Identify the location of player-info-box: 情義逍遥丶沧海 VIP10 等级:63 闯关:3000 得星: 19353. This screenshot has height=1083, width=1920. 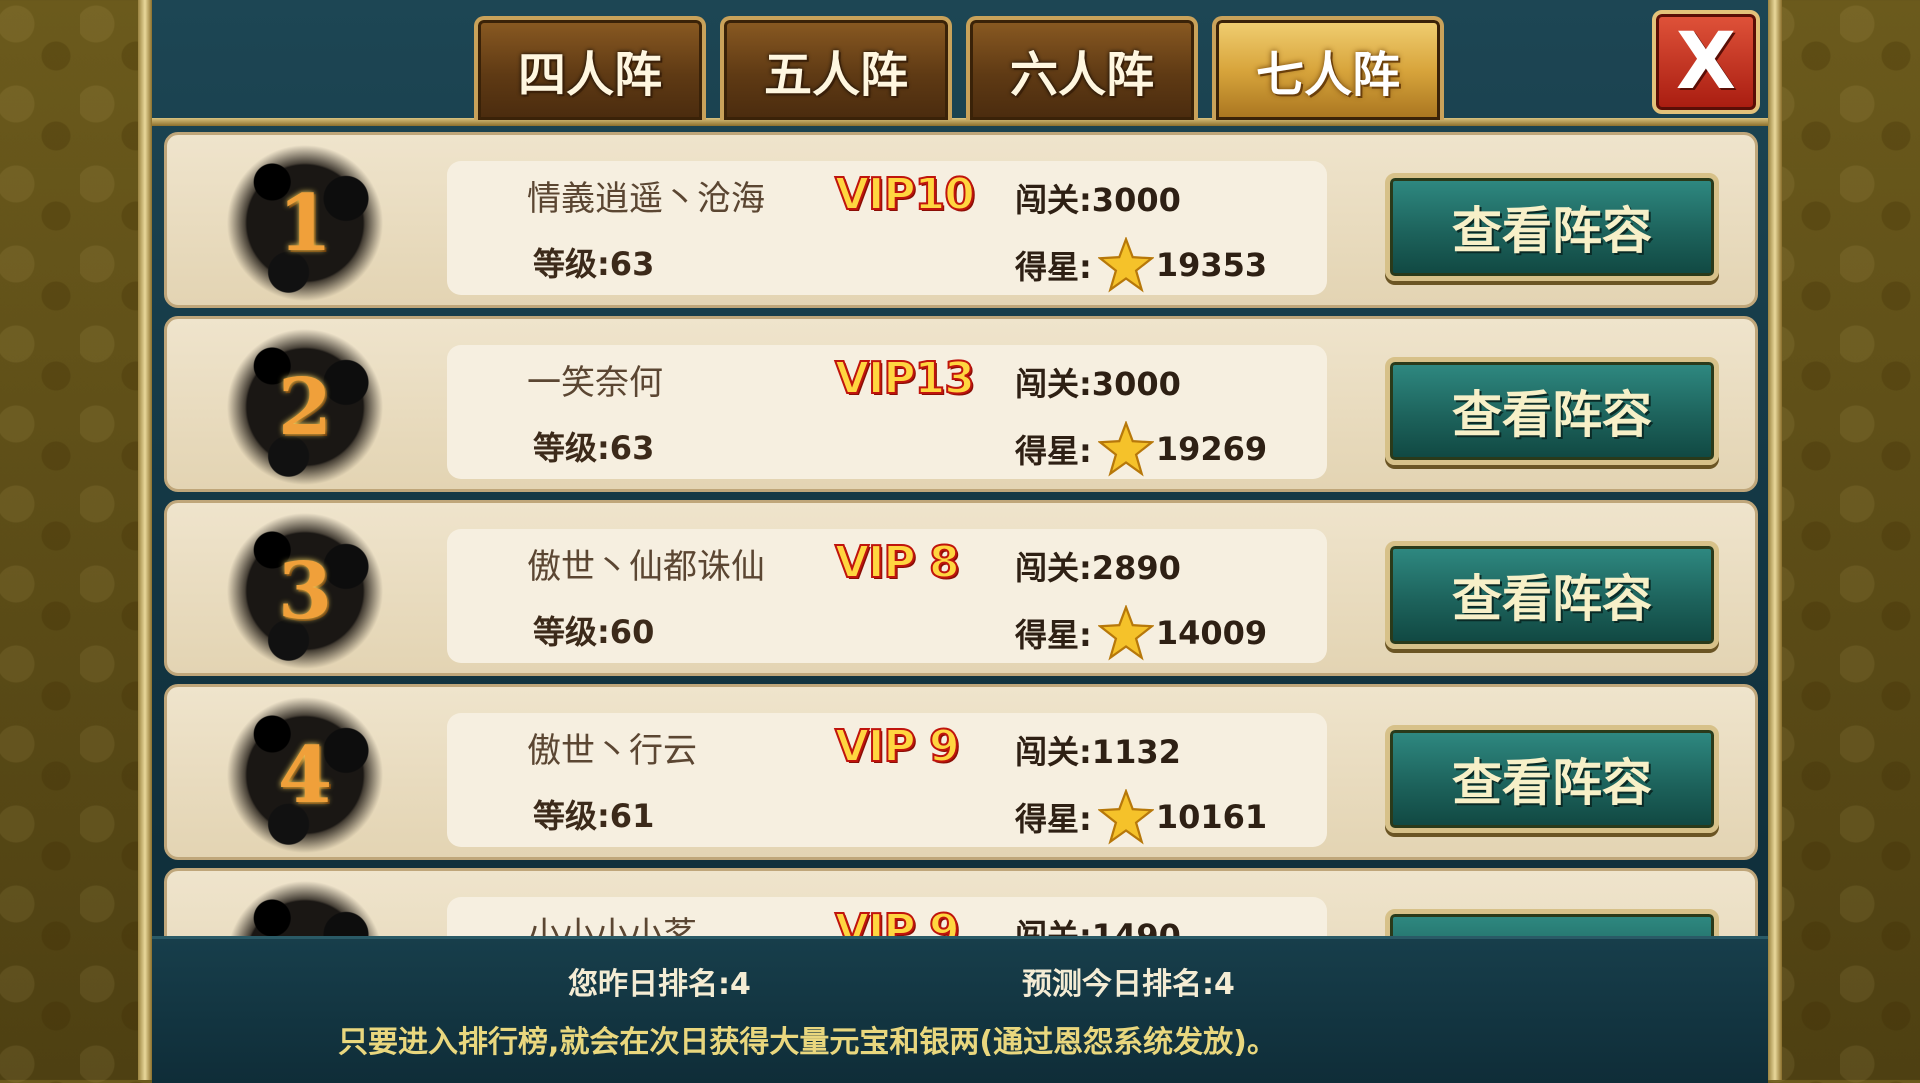
(887, 228).